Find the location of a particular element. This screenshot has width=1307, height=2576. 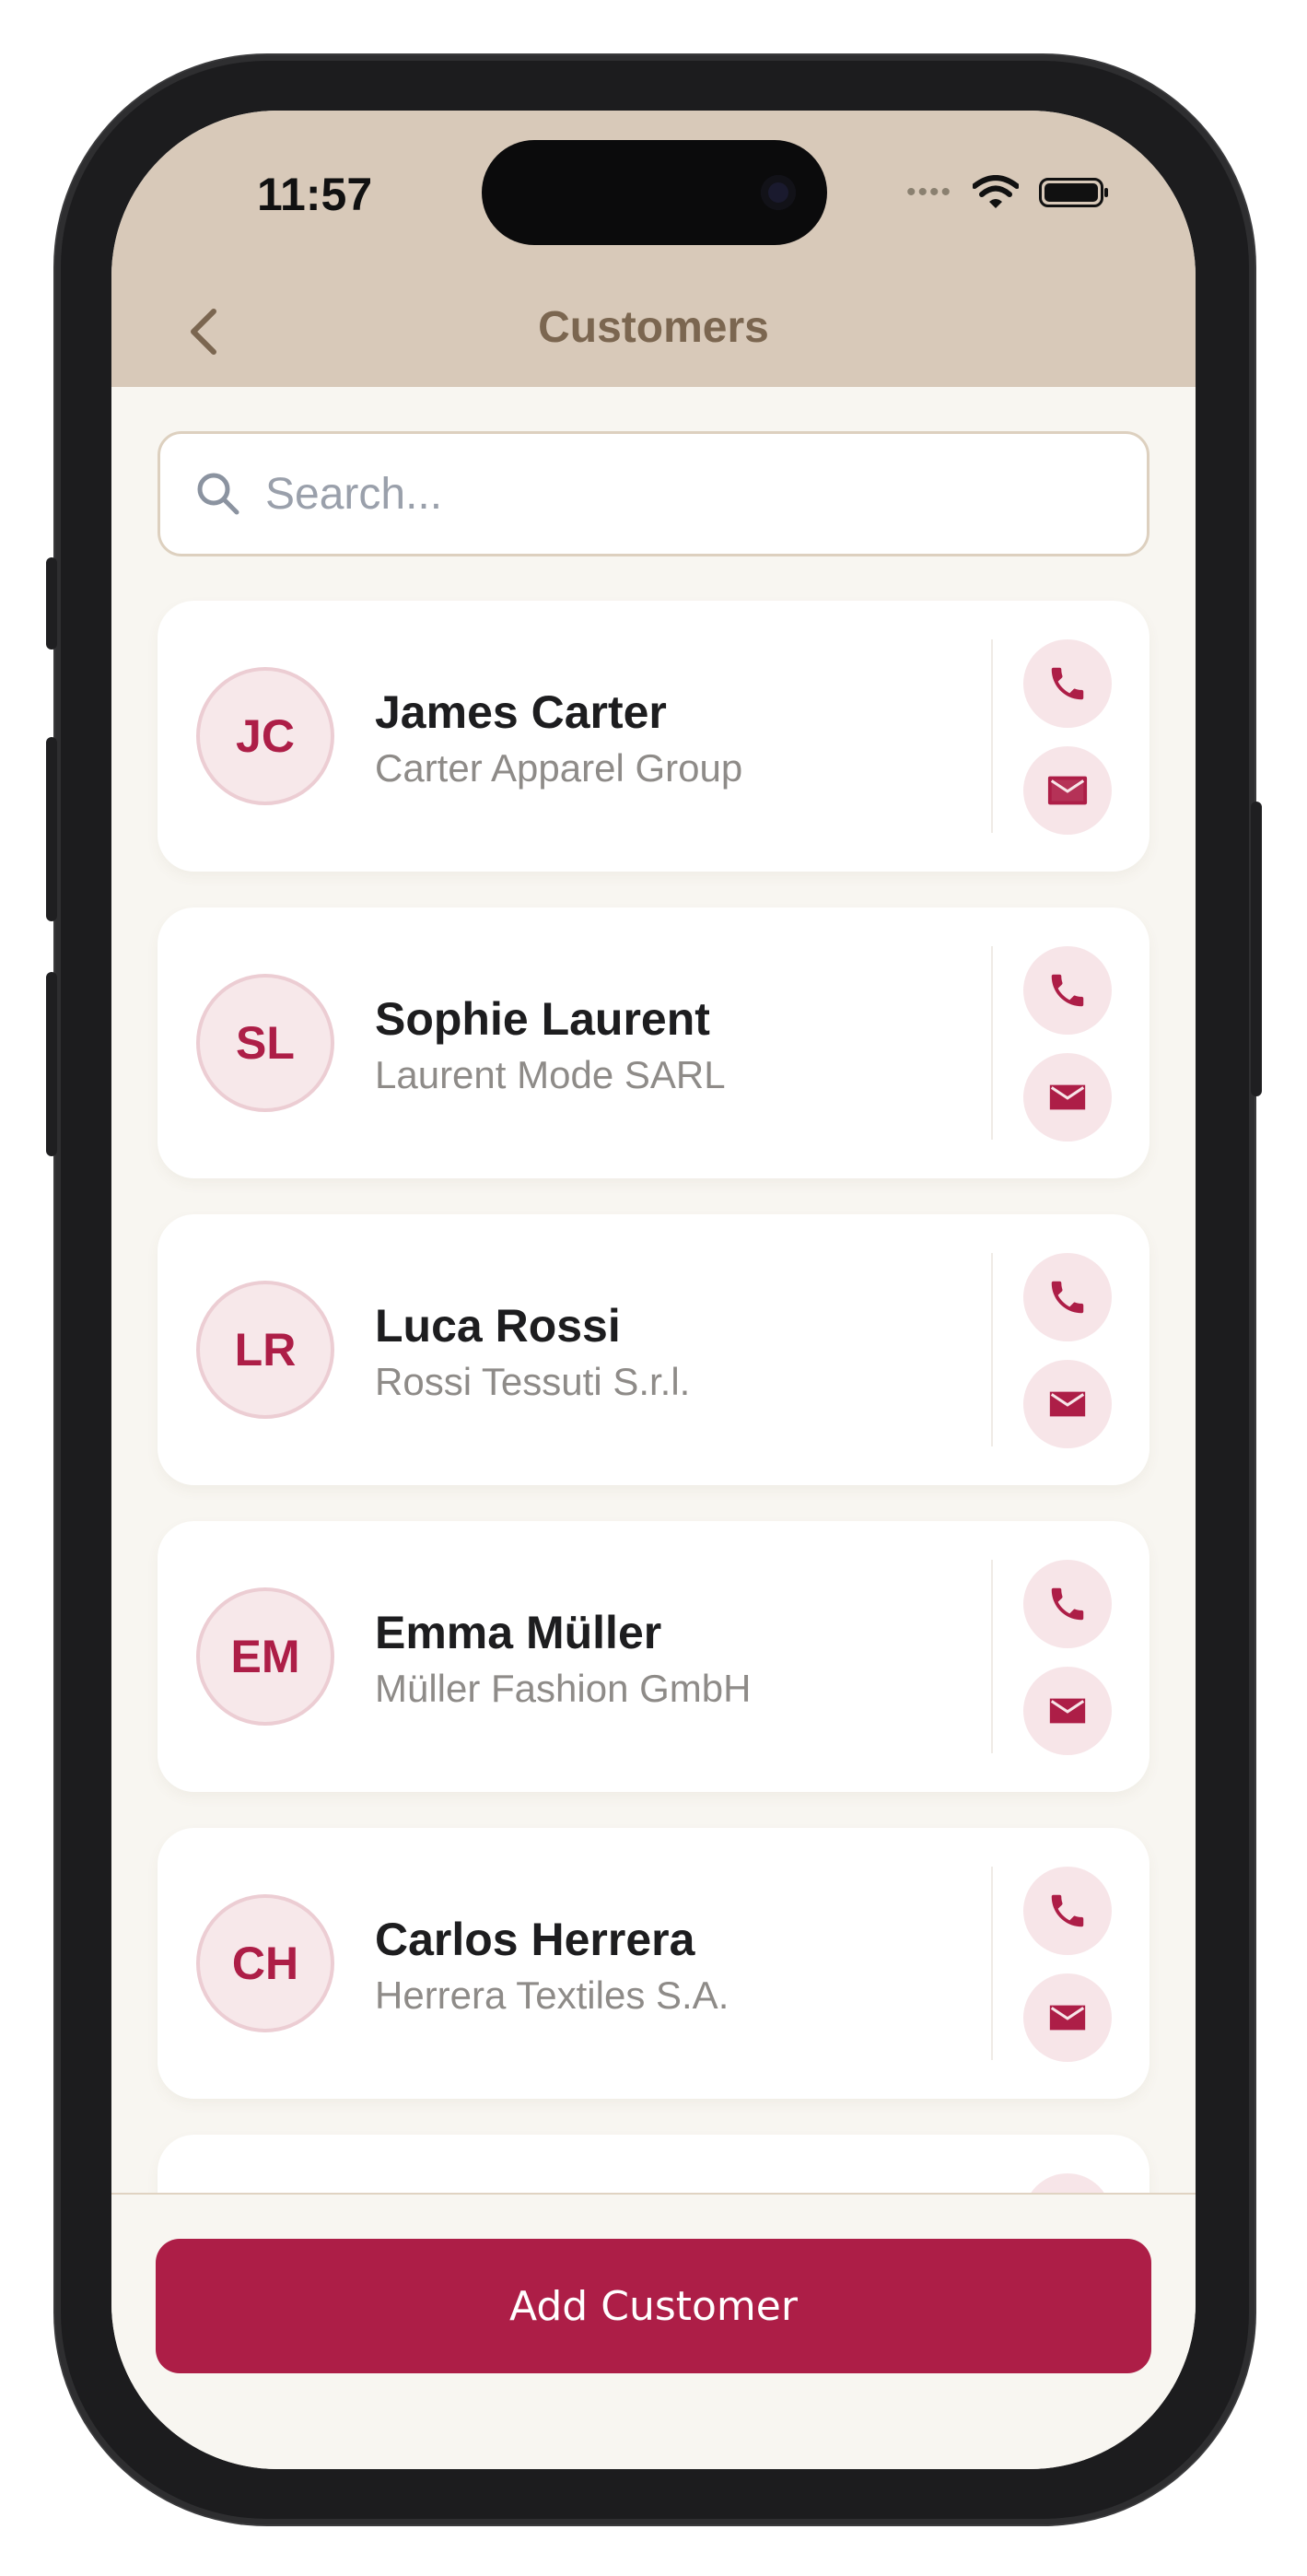

battery-icon is located at coordinates (1074, 192).